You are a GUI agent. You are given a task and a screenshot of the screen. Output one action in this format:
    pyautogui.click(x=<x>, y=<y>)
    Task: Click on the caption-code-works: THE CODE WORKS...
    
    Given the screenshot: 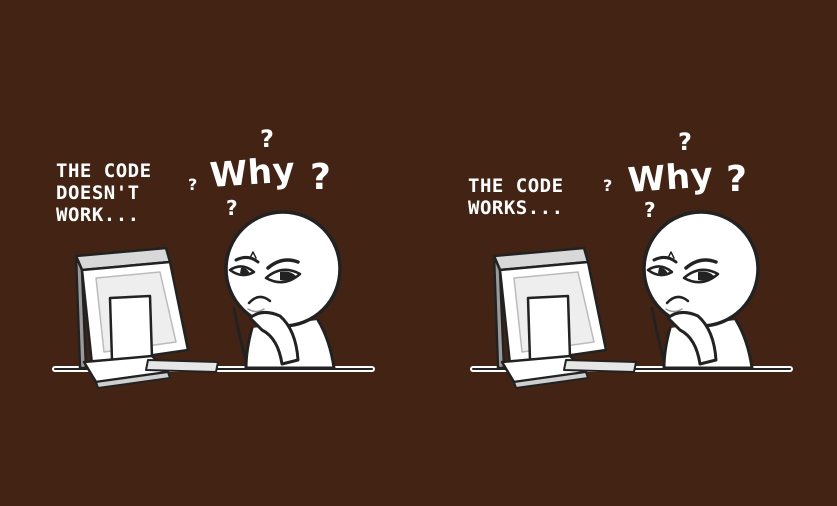 What is the action you would take?
    pyautogui.click(x=516, y=197)
    